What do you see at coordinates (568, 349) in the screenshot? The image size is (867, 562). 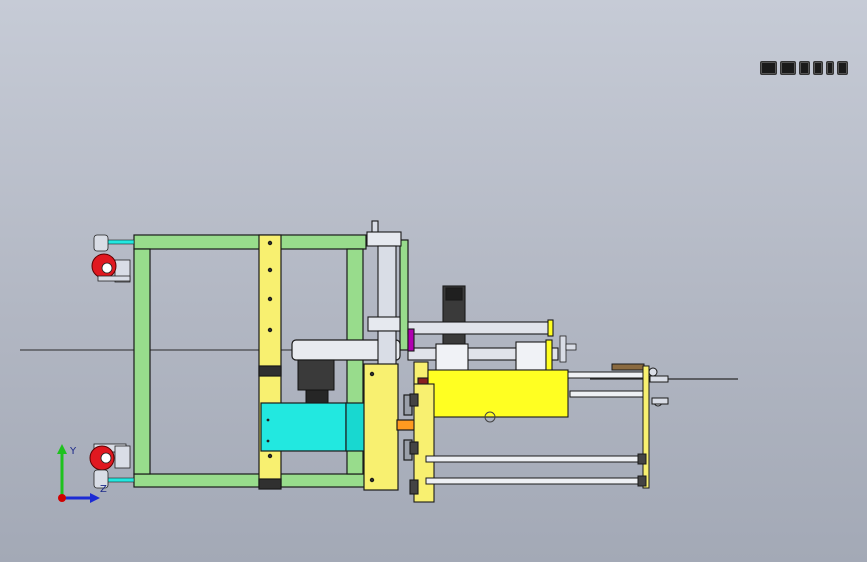 I see `handwheel` at bounding box center [568, 349].